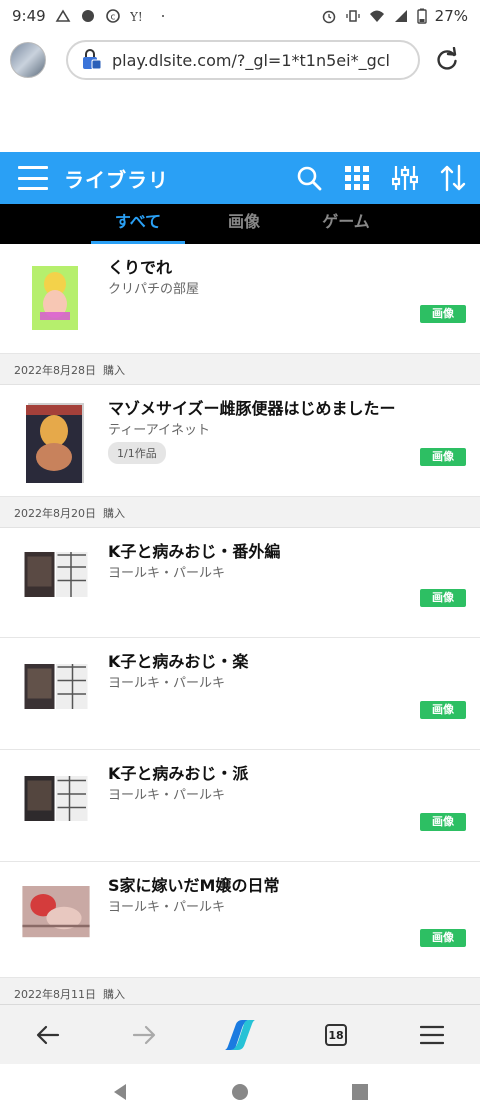 The height and width of the screenshot is (1120, 480). I want to click on browser-toolbar: play.dlsite.com/?_gl=1*t1n5ei*_gcl, so click(240, 60).